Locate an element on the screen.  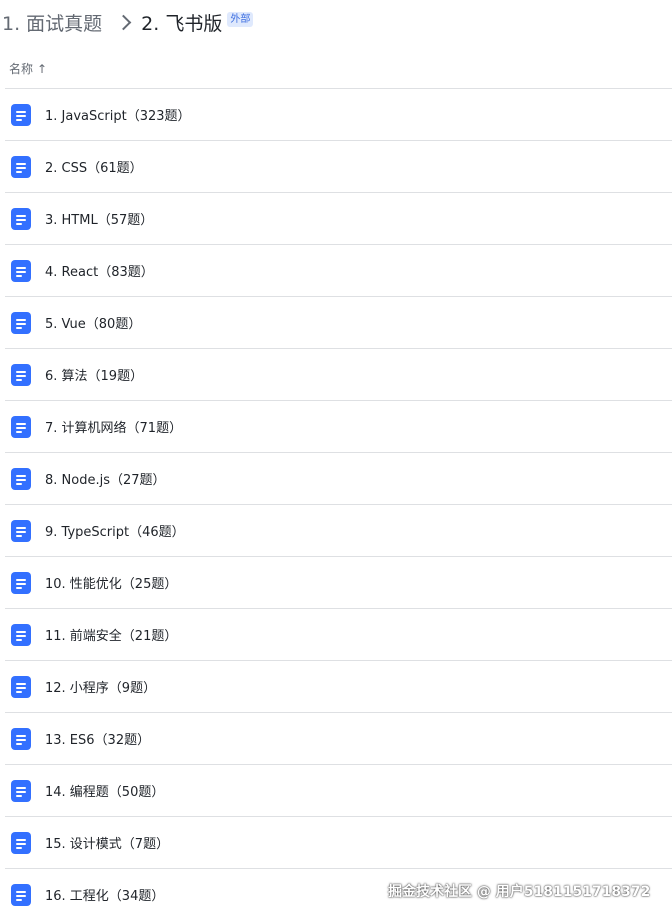
list-item-label: 4. React（83题） is located at coordinates (99, 272).